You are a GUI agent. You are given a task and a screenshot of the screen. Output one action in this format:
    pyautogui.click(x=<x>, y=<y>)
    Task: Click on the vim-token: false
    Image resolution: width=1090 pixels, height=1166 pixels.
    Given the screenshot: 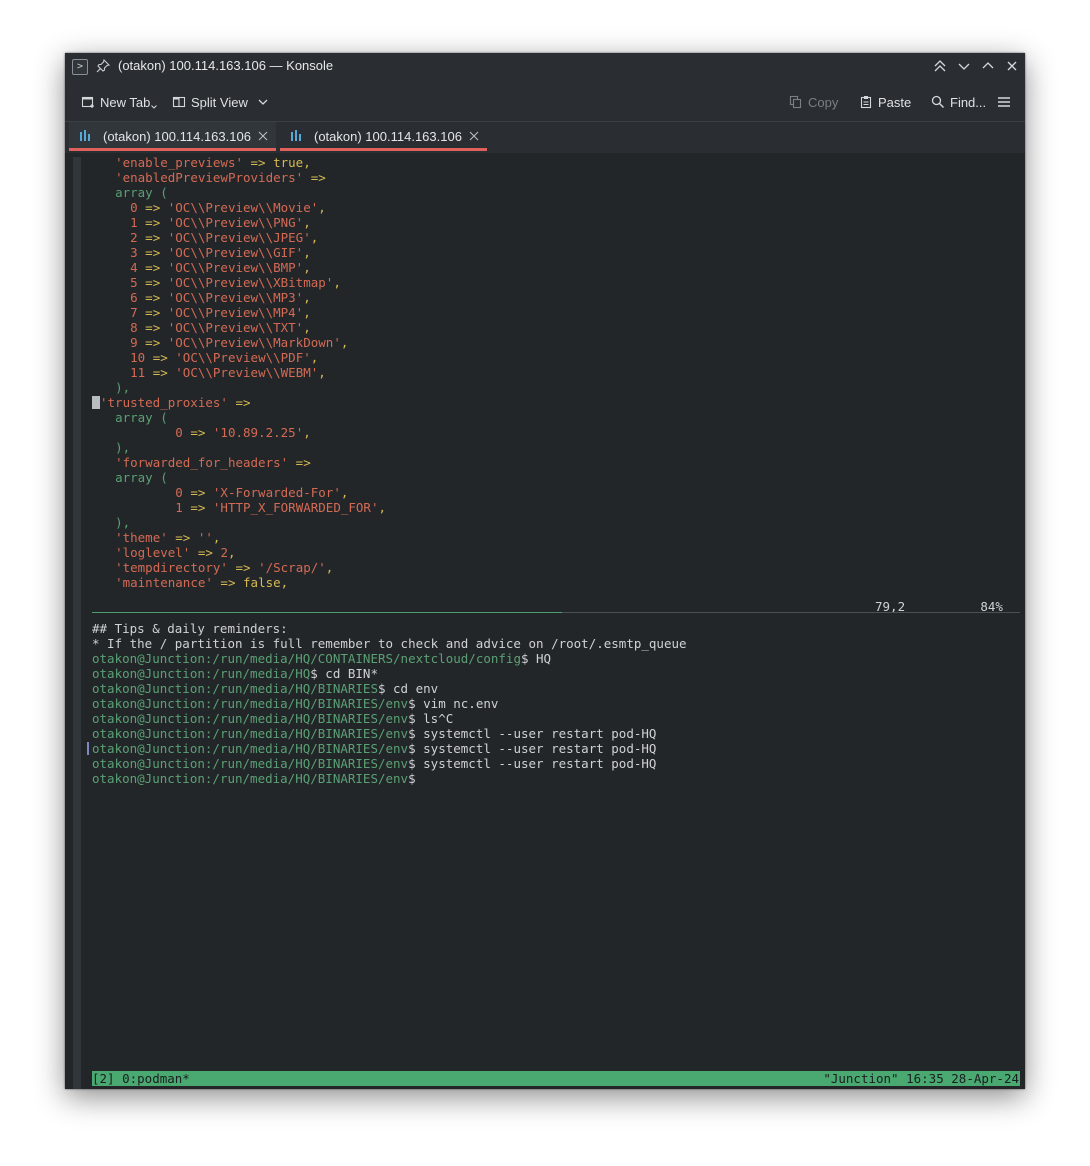 What is the action you would take?
    pyautogui.click(x=262, y=582)
    